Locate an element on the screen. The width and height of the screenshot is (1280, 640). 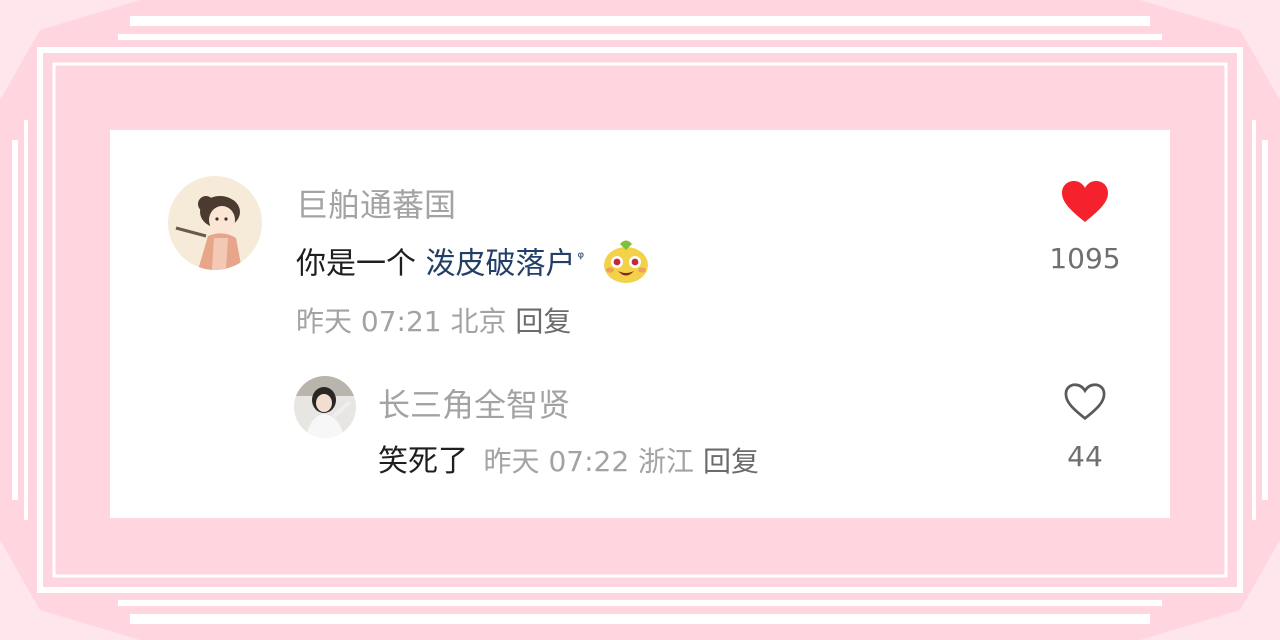
comment-text: 你是一个 泼皮破落户 ᵠ is located at coordinates (473, 265).